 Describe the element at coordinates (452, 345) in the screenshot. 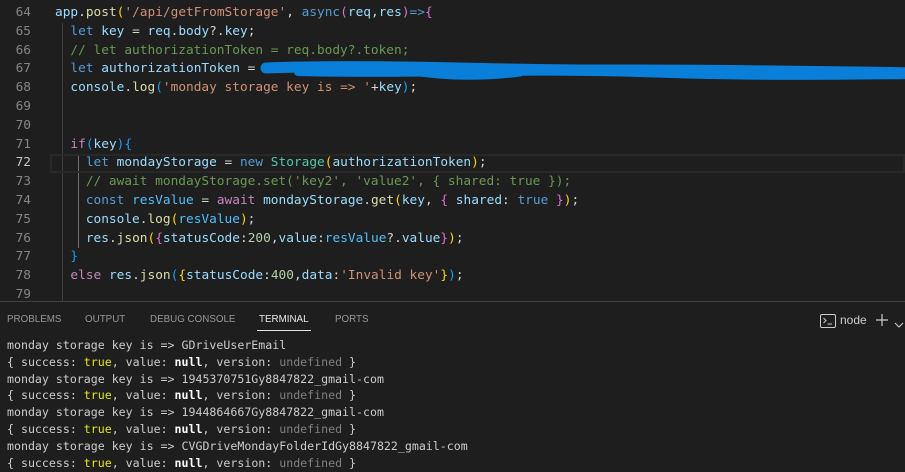

I see `terminal-line: monday storage key is => GDriveUserEmail` at that location.